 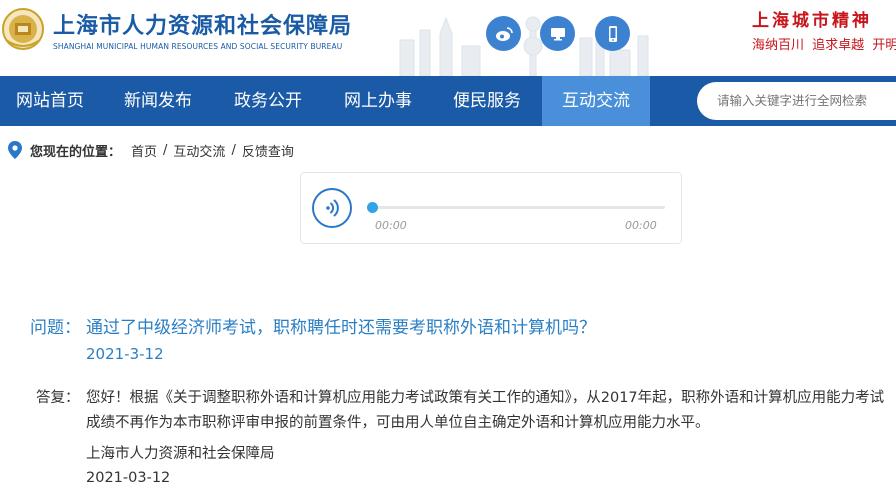 What do you see at coordinates (378, 101) in the screenshot?
I see `nav-online-services: 网上办事` at bounding box center [378, 101].